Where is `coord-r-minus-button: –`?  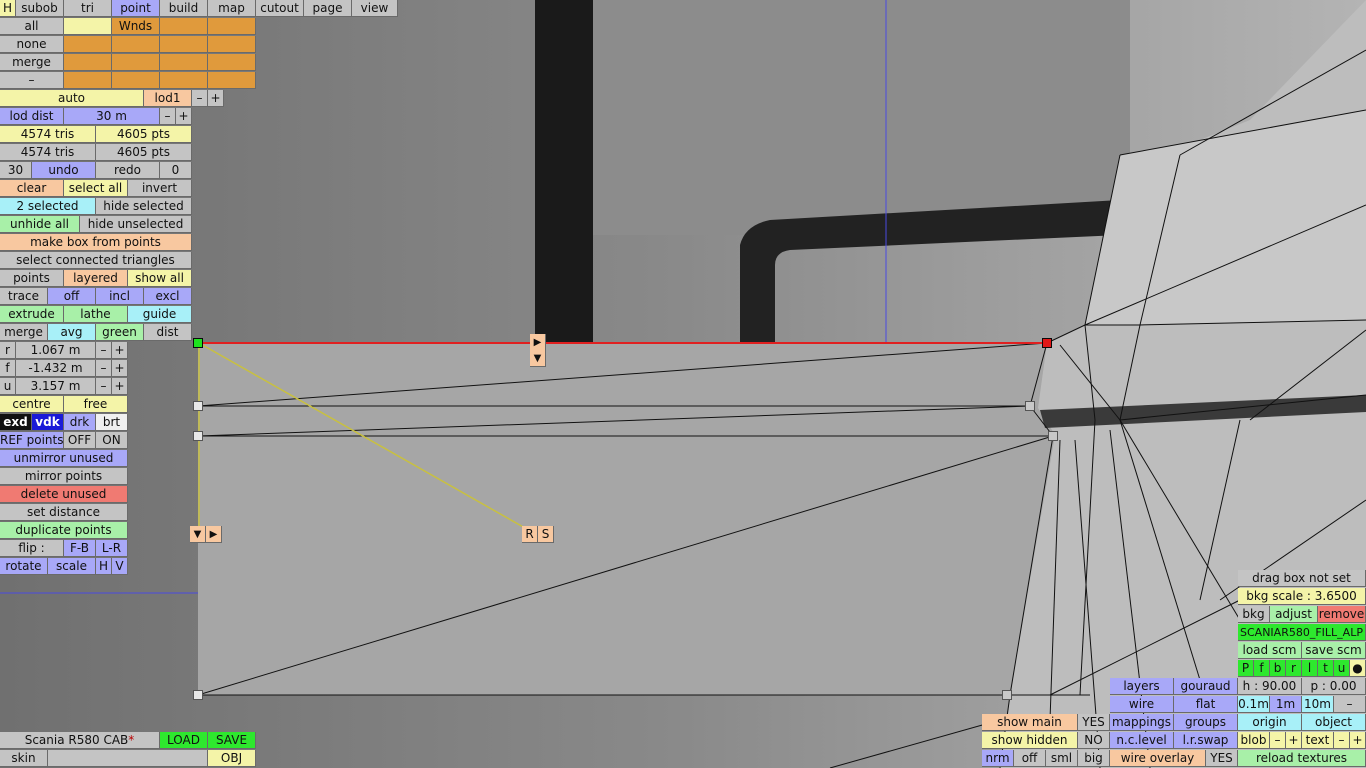 coord-r-minus-button: – is located at coordinates (104, 350).